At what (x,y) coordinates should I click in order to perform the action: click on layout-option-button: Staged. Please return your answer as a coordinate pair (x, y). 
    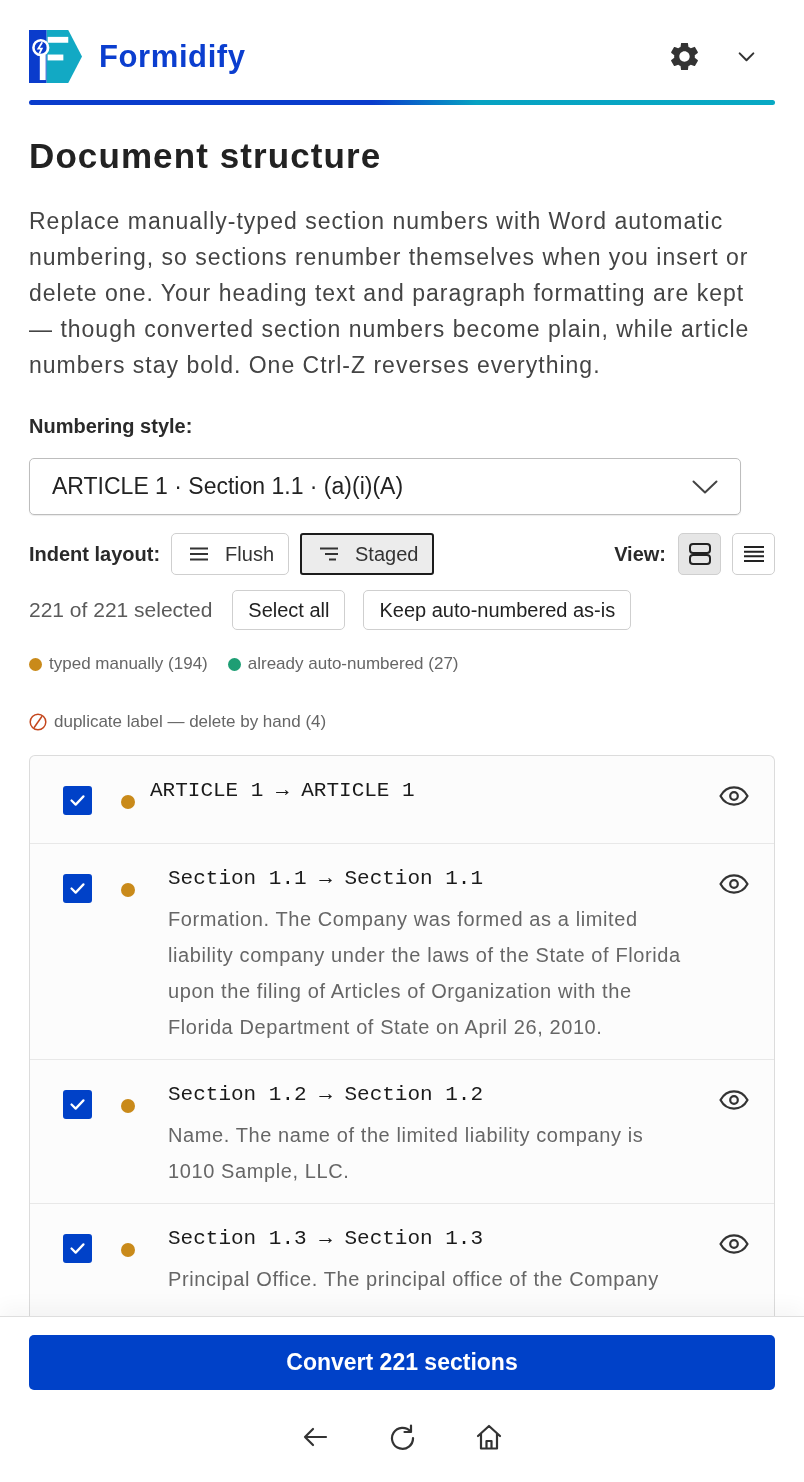
    Looking at the image, I should click on (367, 554).